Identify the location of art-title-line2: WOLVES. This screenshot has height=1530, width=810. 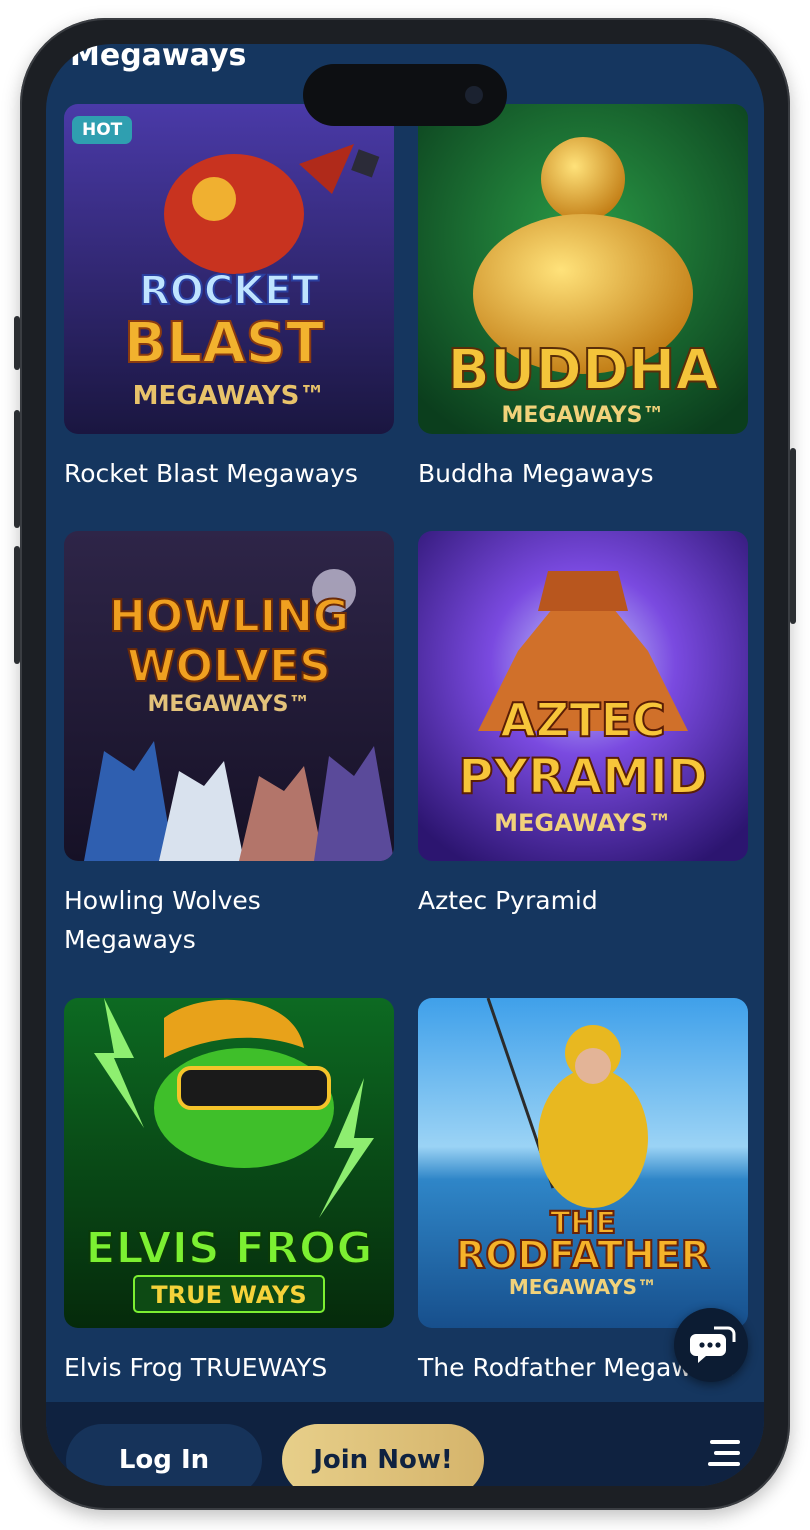
(229, 666).